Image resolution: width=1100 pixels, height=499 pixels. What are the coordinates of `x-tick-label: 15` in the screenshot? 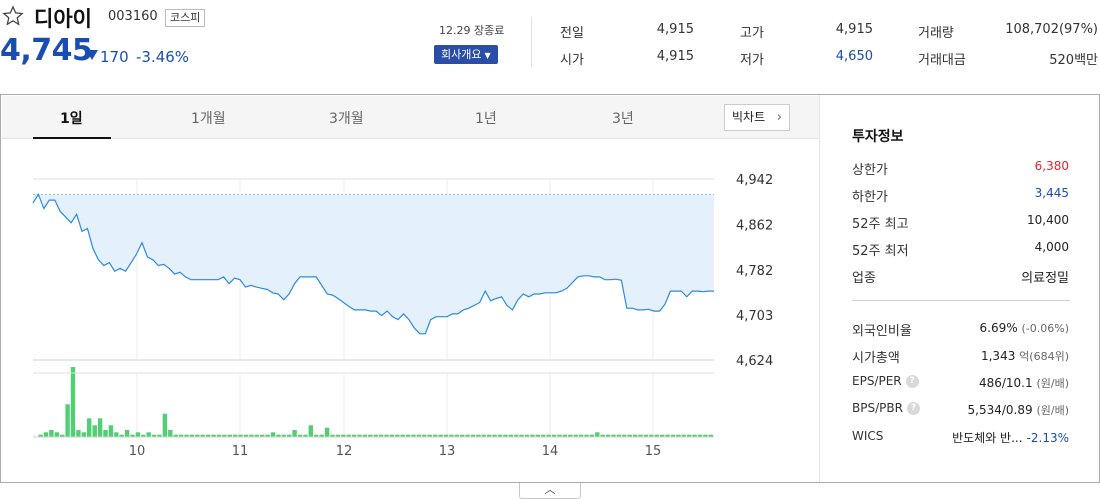 It's located at (653, 451).